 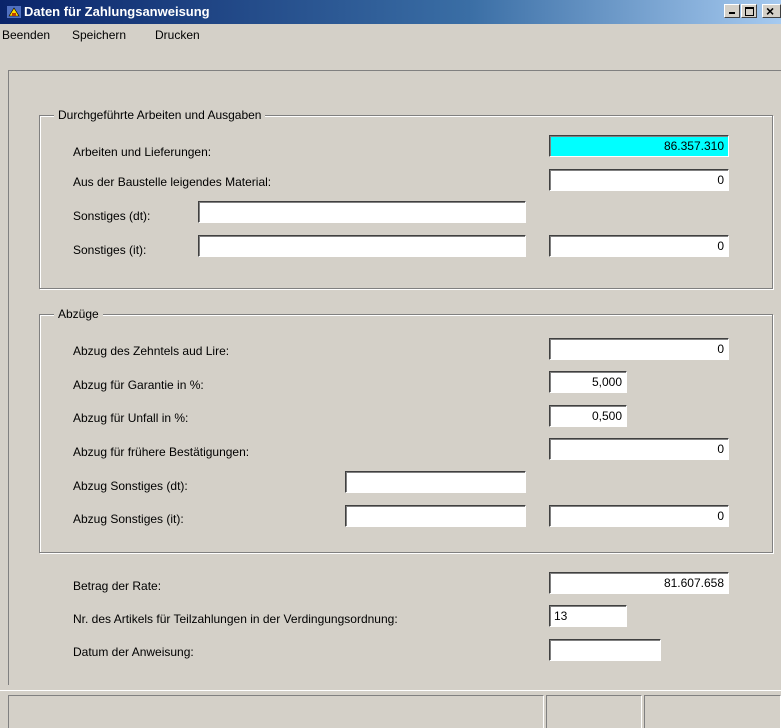 I want to click on betrag-label: Betrag der Rate:, so click(x=117, y=586).